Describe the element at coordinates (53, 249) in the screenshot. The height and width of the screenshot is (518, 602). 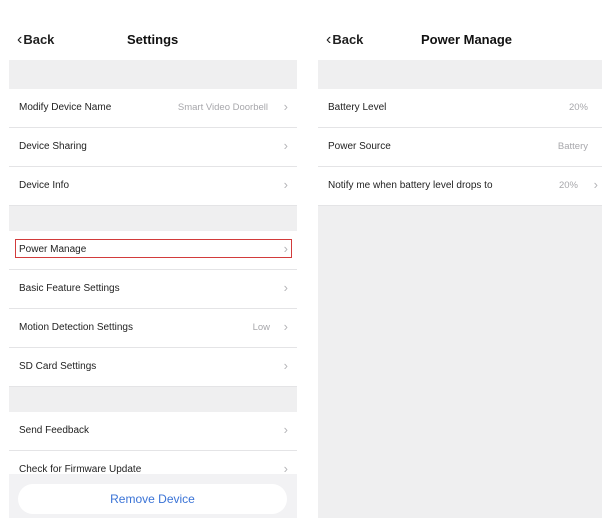
I see `row-label: Power Manage` at that location.